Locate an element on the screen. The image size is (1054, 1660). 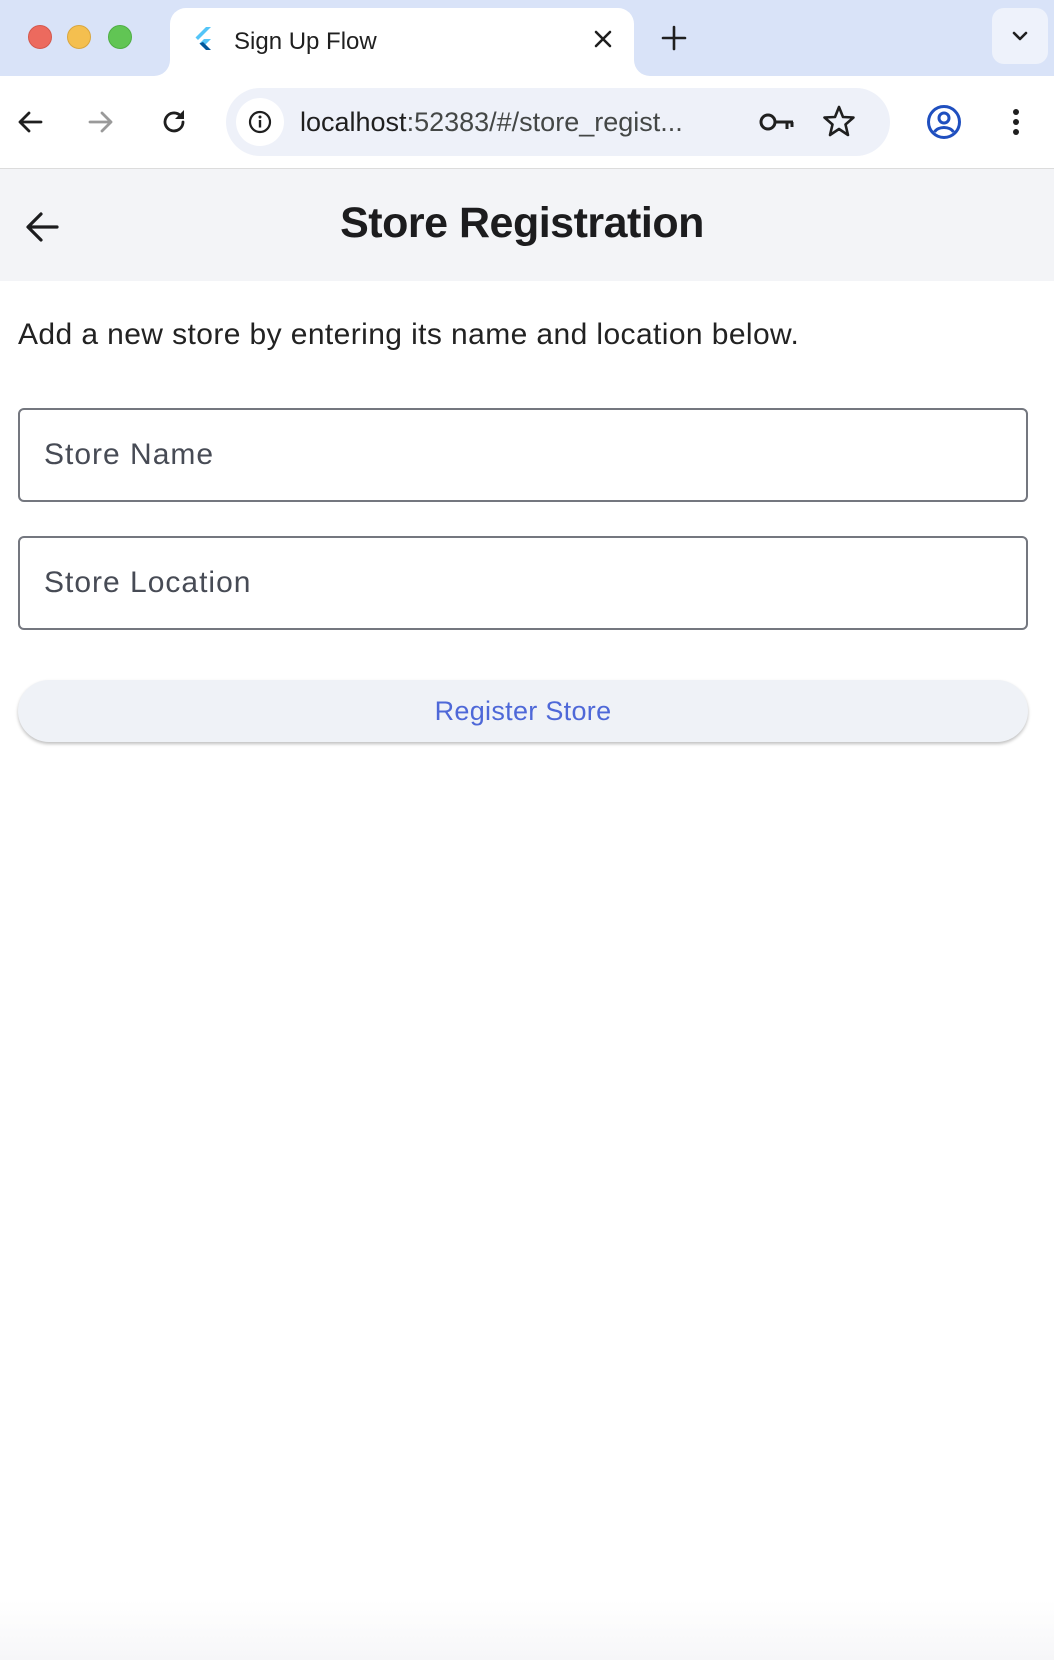
flutter-logo-icon is located at coordinates (203, 38).